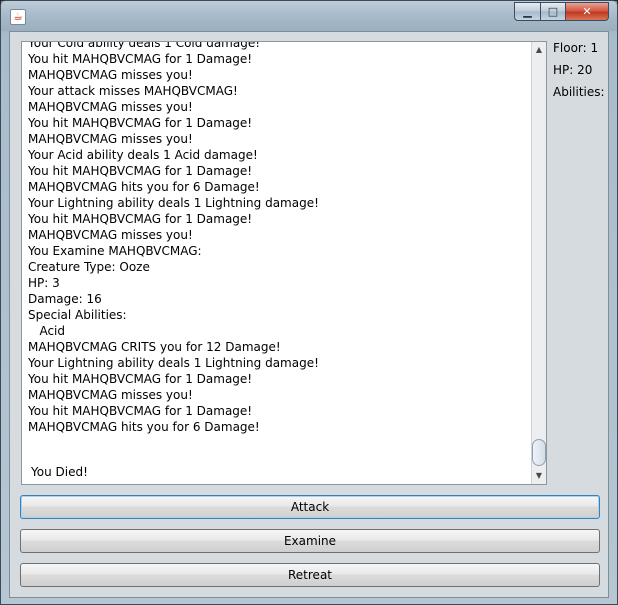  Describe the element at coordinates (310, 575) in the screenshot. I see `retreat-button: Retreat` at that location.